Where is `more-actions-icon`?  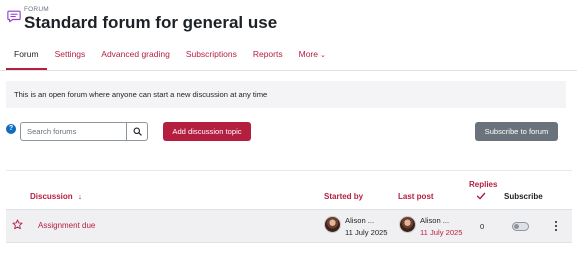 more-actions-icon is located at coordinates (556, 226).